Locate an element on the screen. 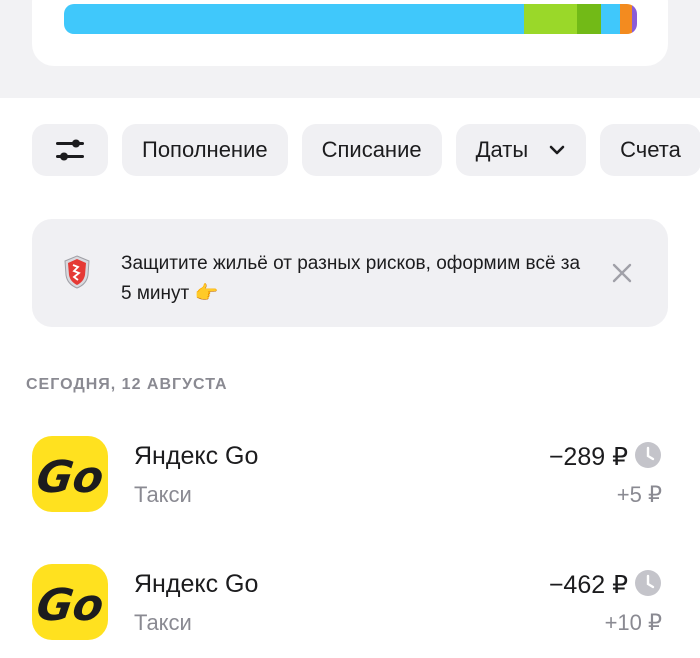  filter-accounts-chip: Счета is located at coordinates (650, 150).